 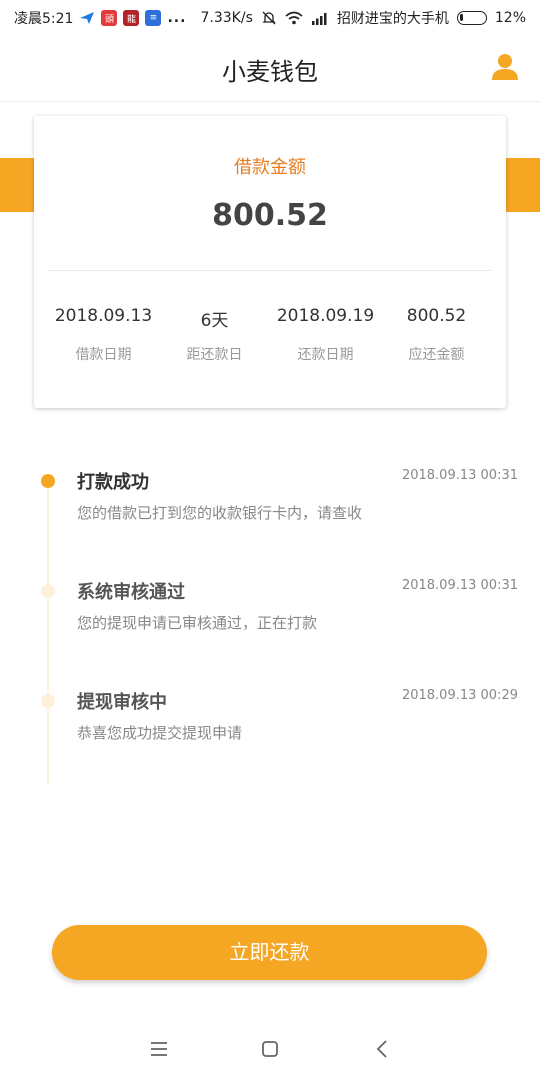 What do you see at coordinates (220, 513) in the screenshot?
I see `timeline-desc: 您的借款已打到您的收款银行卡内，请查收` at bounding box center [220, 513].